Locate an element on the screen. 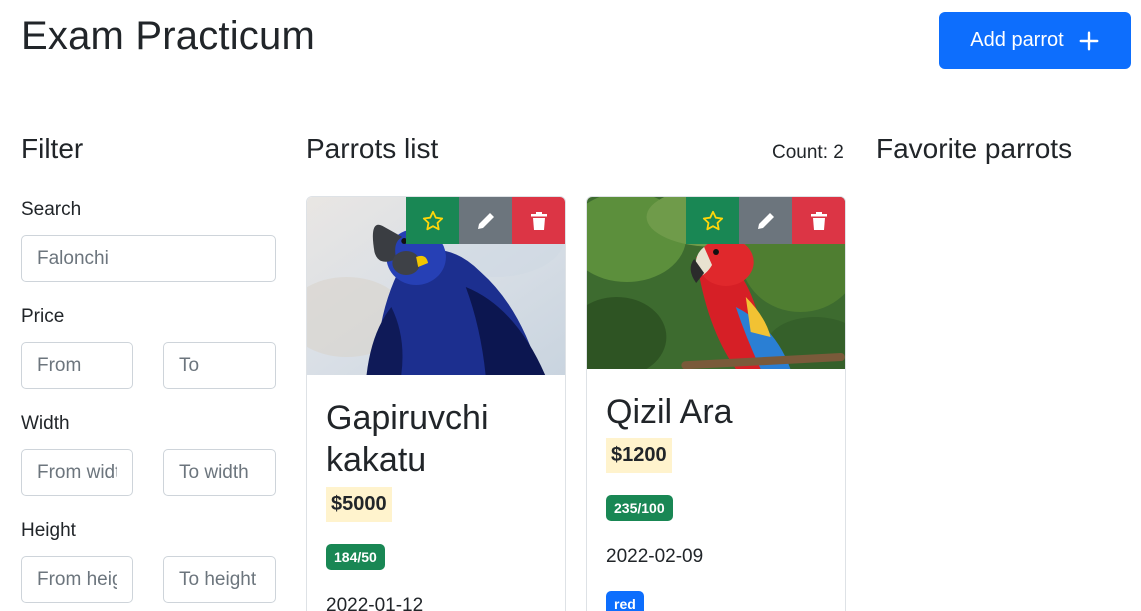  price-from-input is located at coordinates (77, 365).